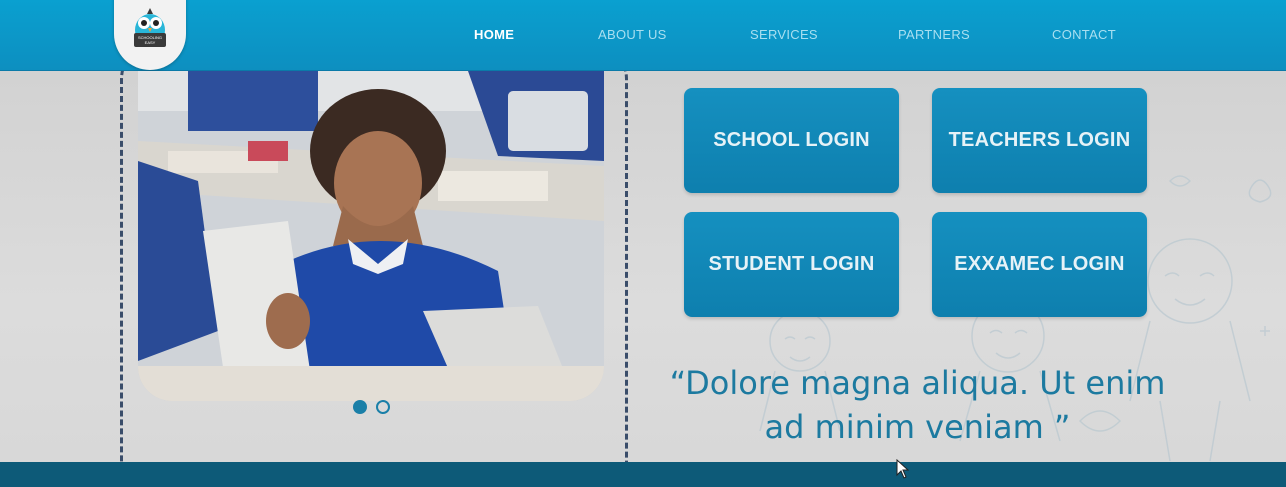  I want to click on teachers-login-button: TEACHERS LOGIN, so click(1039, 140).